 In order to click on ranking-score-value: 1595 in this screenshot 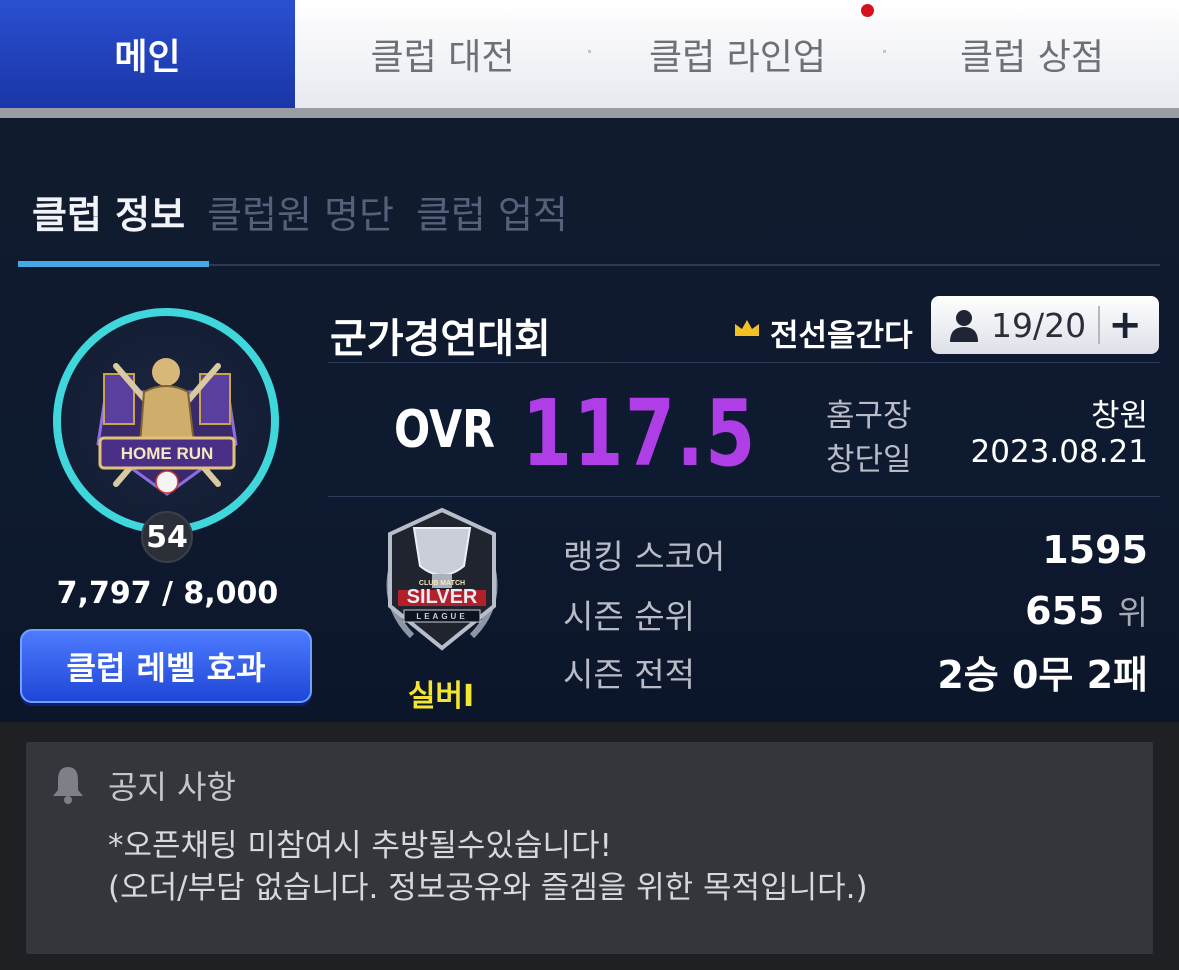, I will do `click(1095, 550)`.